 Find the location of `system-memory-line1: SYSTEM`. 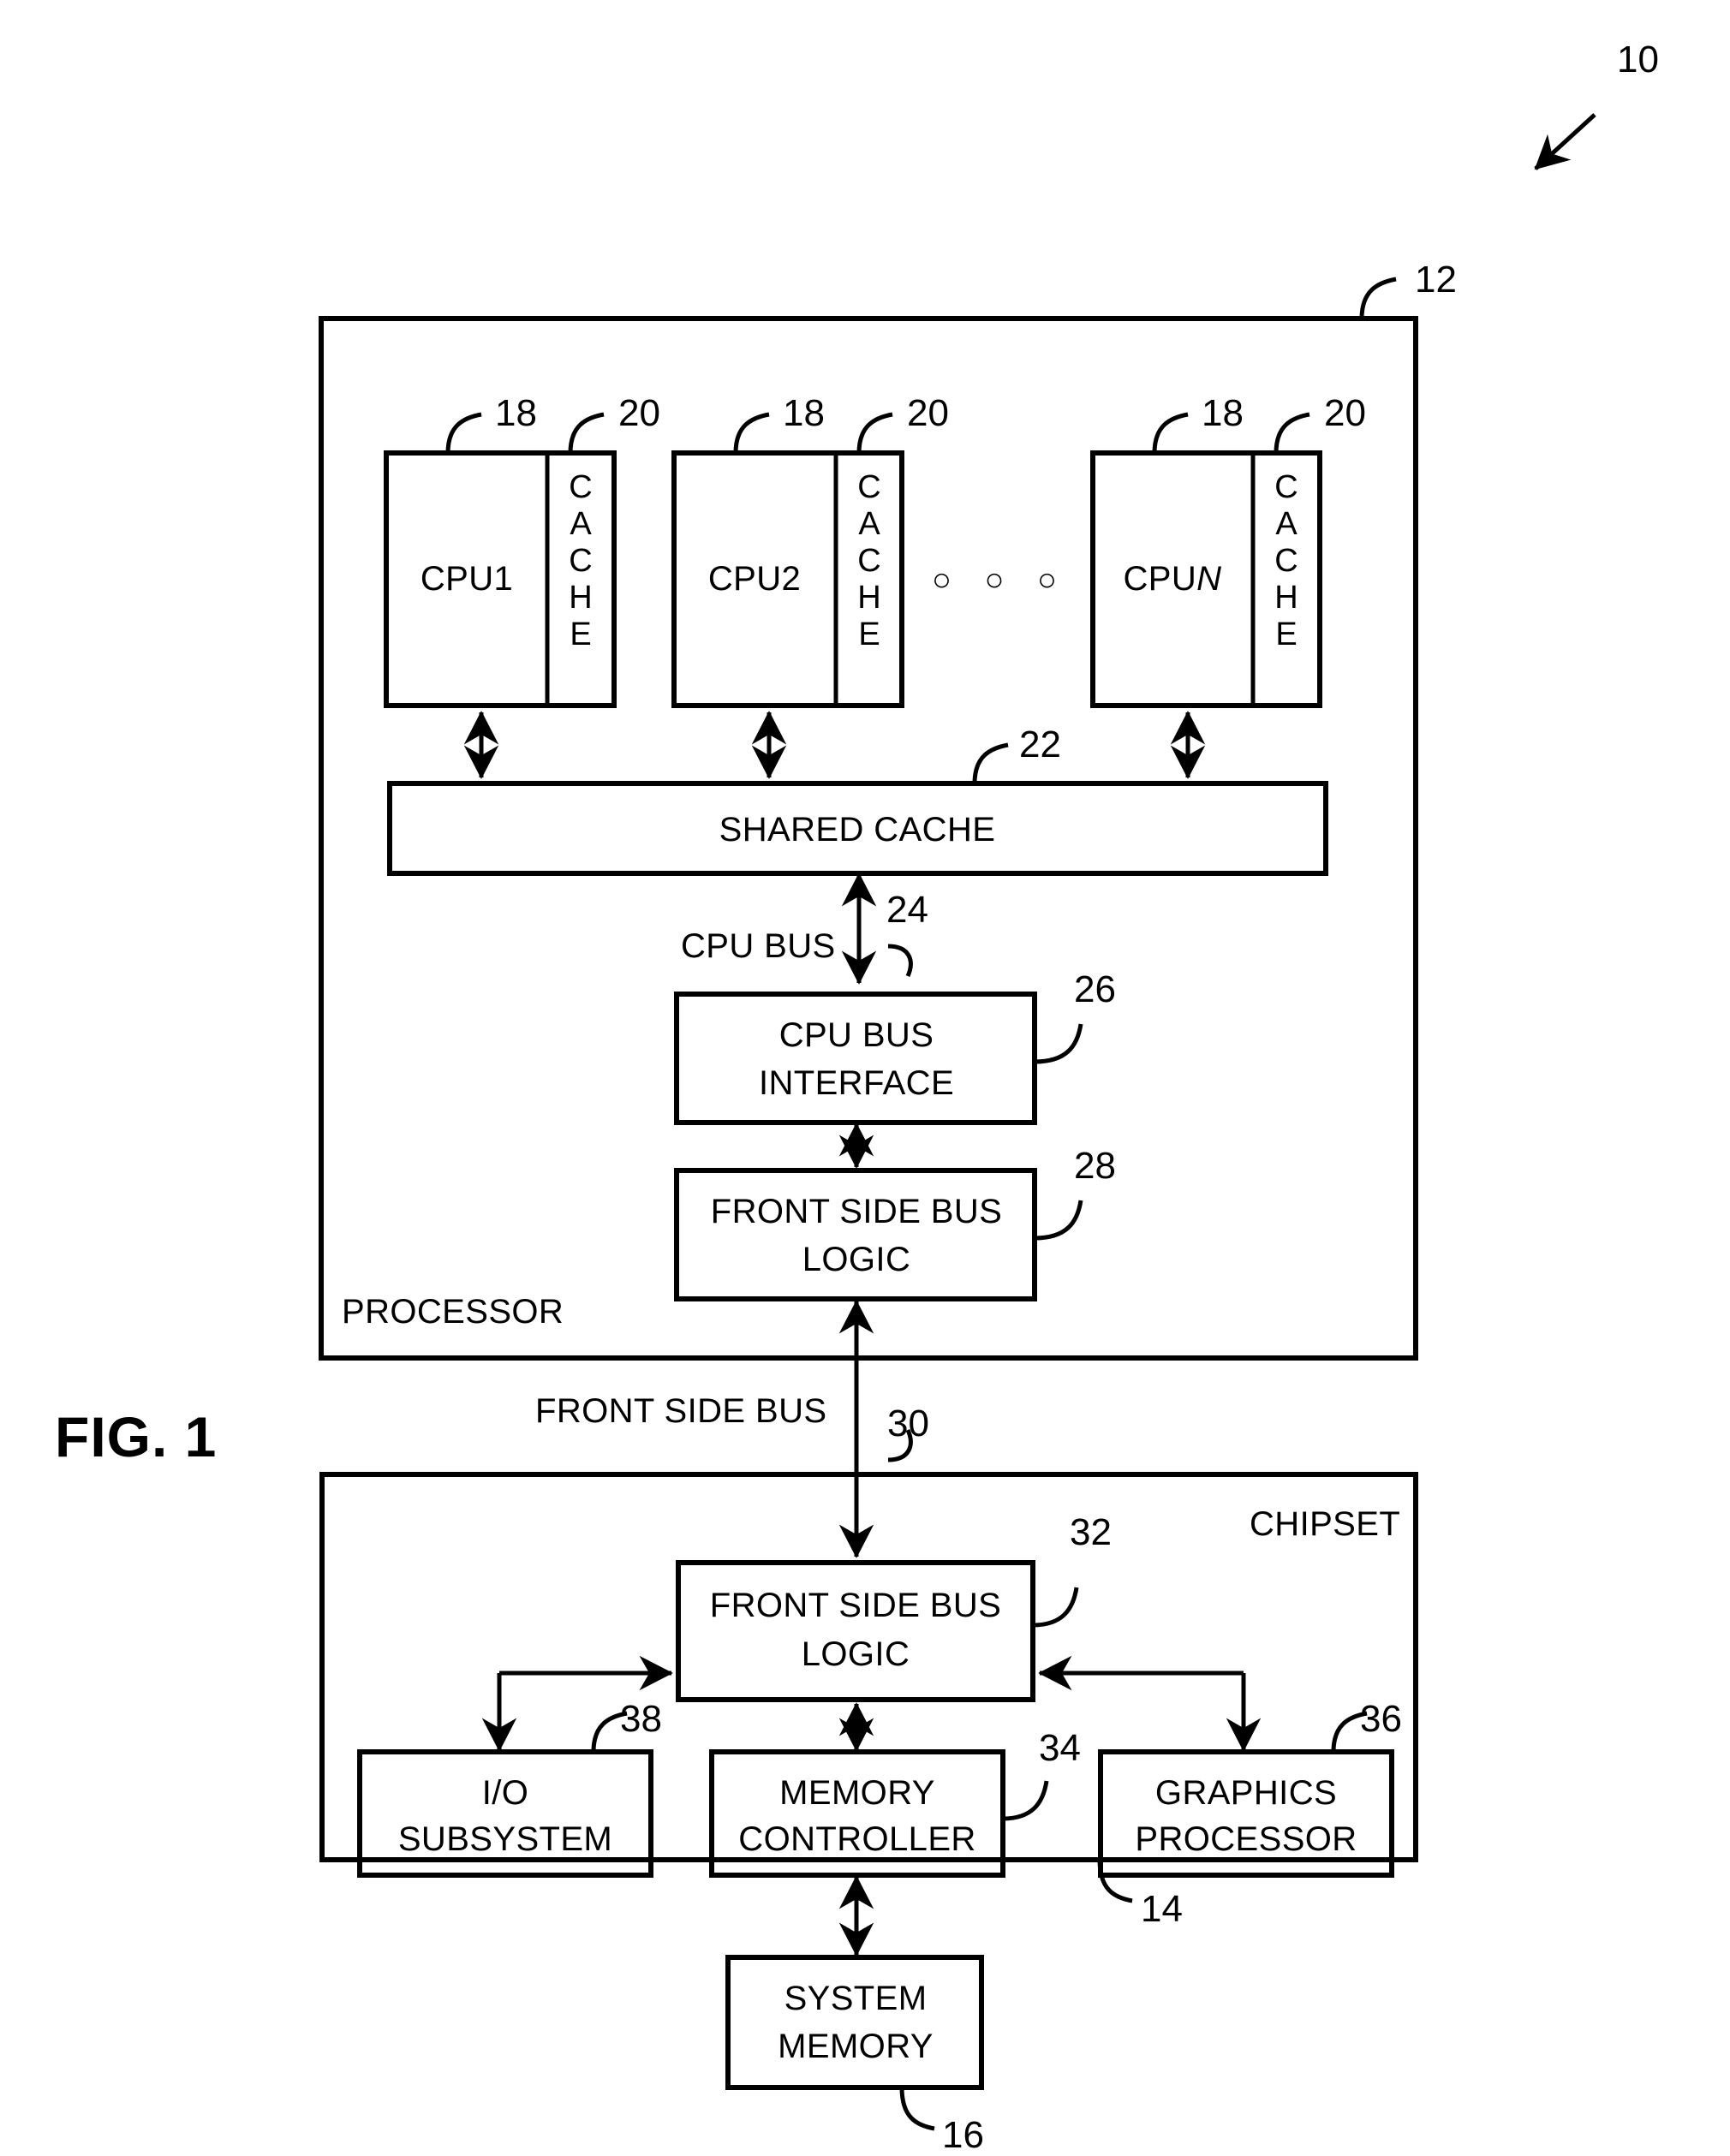

system-memory-line1: SYSTEM is located at coordinates (856, 1998).